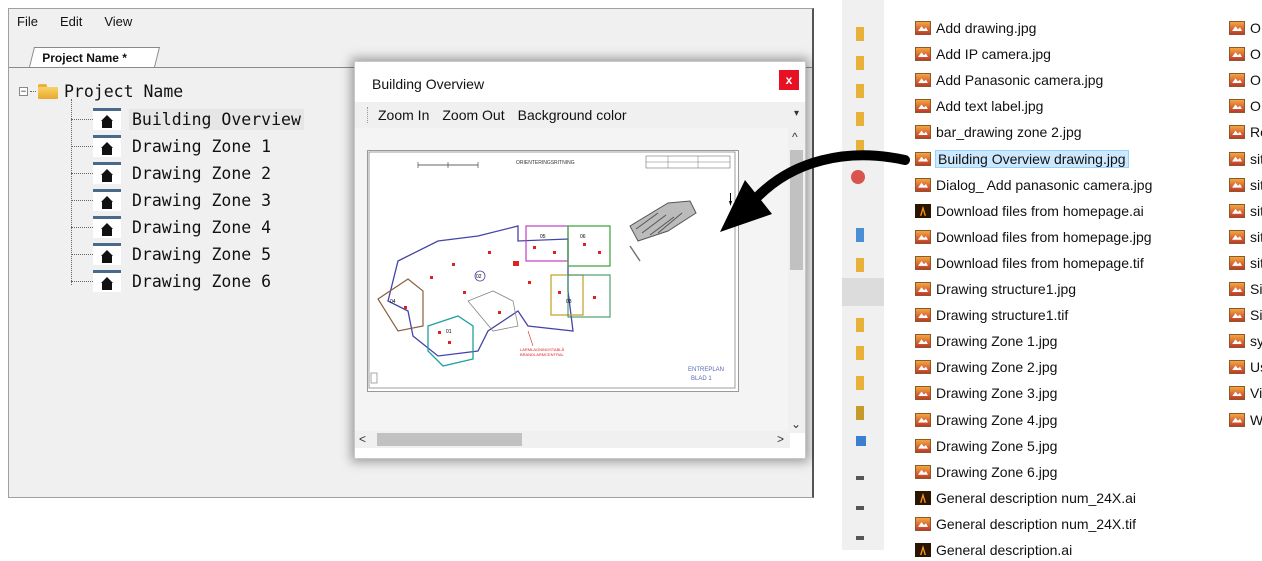 This screenshot has width=1262, height=561. Describe the element at coordinates (995, 289) in the screenshot. I see `file-item: Drawing structure1.jpg` at that location.